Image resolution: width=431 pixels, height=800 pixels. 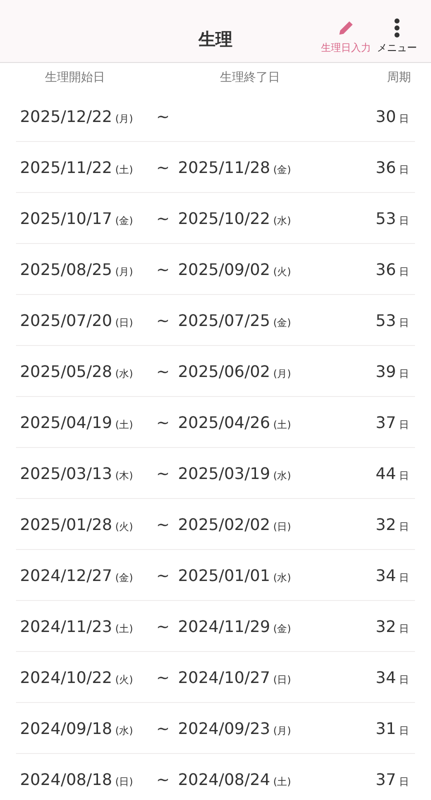 What do you see at coordinates (215, 39) in the screenshot?
I see `page-title: 生理` at bounding box center [215, 39].